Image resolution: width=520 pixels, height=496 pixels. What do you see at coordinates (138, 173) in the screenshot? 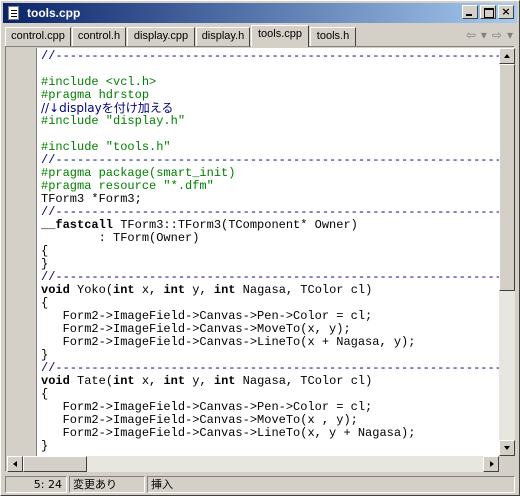
I see `code-token: #pragma package(smart_init)` at bounding box center [138, 173].